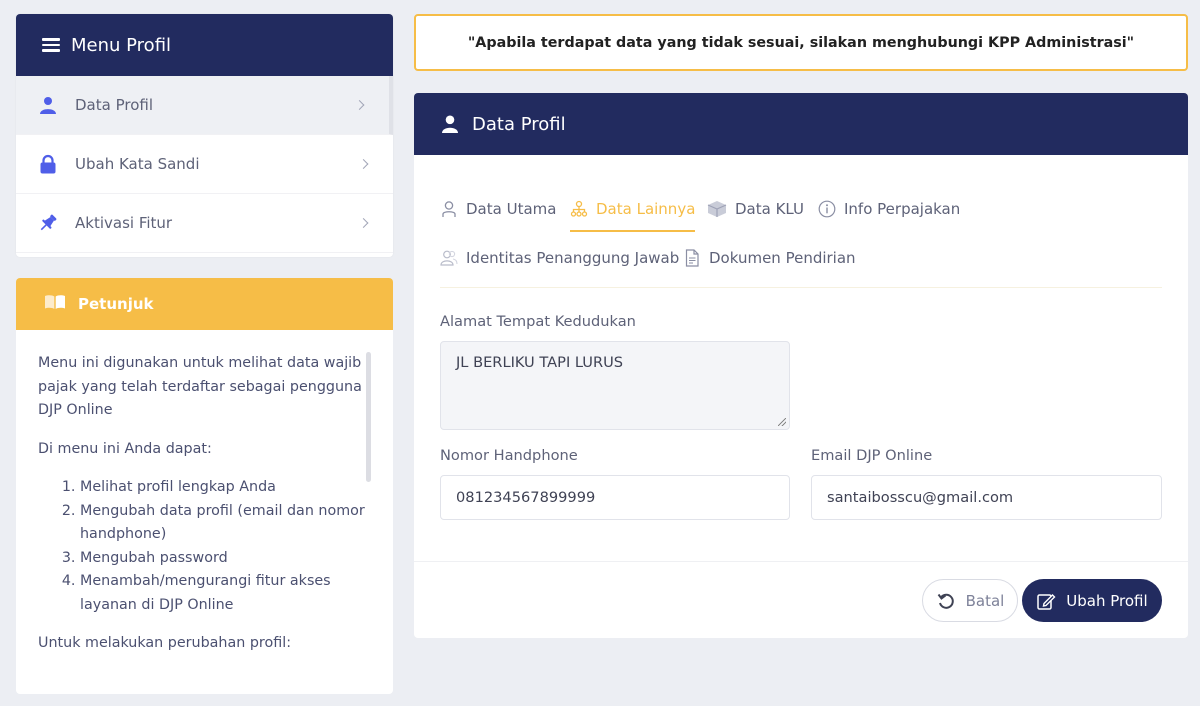 Image resolution: width=1200 pixels, height=706 pixels. I want to click on box-icon, so click(717, 209).